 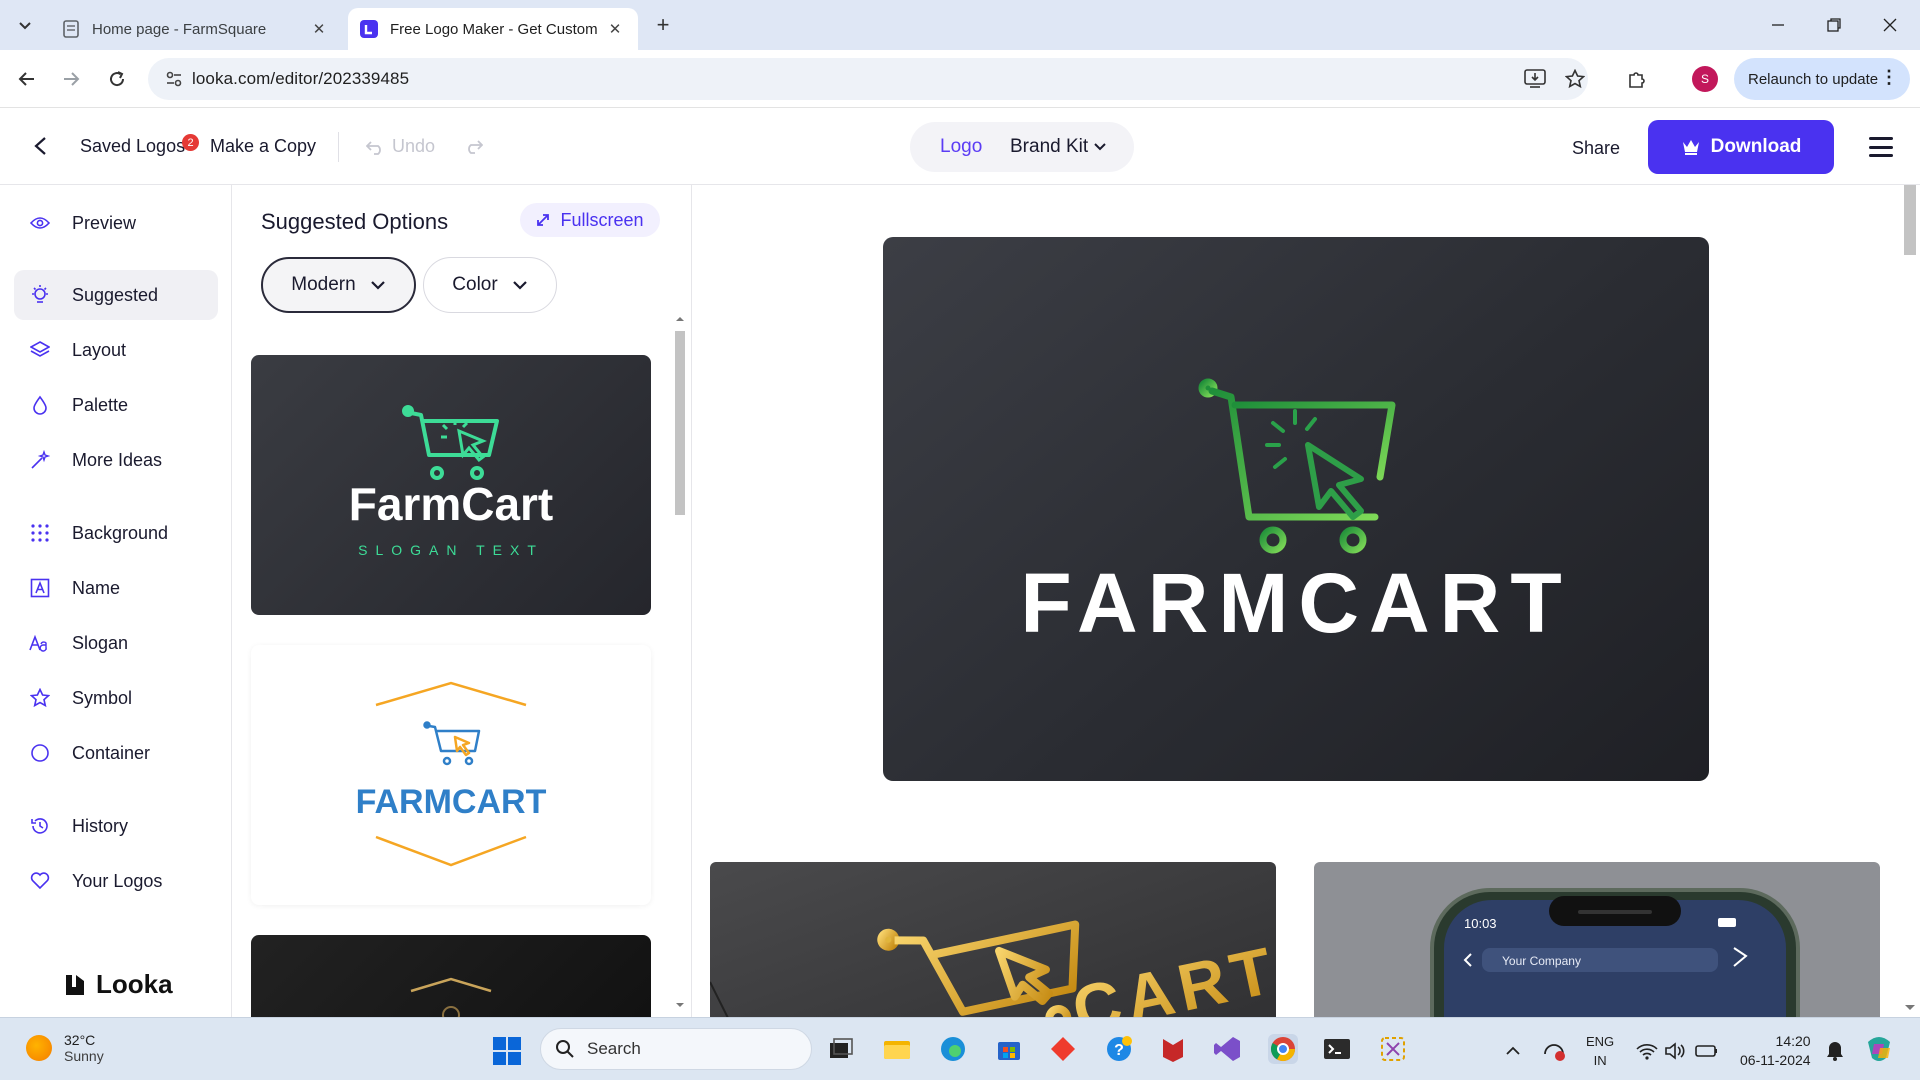 I want to click on weather-widget: 32°C Sunny, so click(x=65, y=1048).